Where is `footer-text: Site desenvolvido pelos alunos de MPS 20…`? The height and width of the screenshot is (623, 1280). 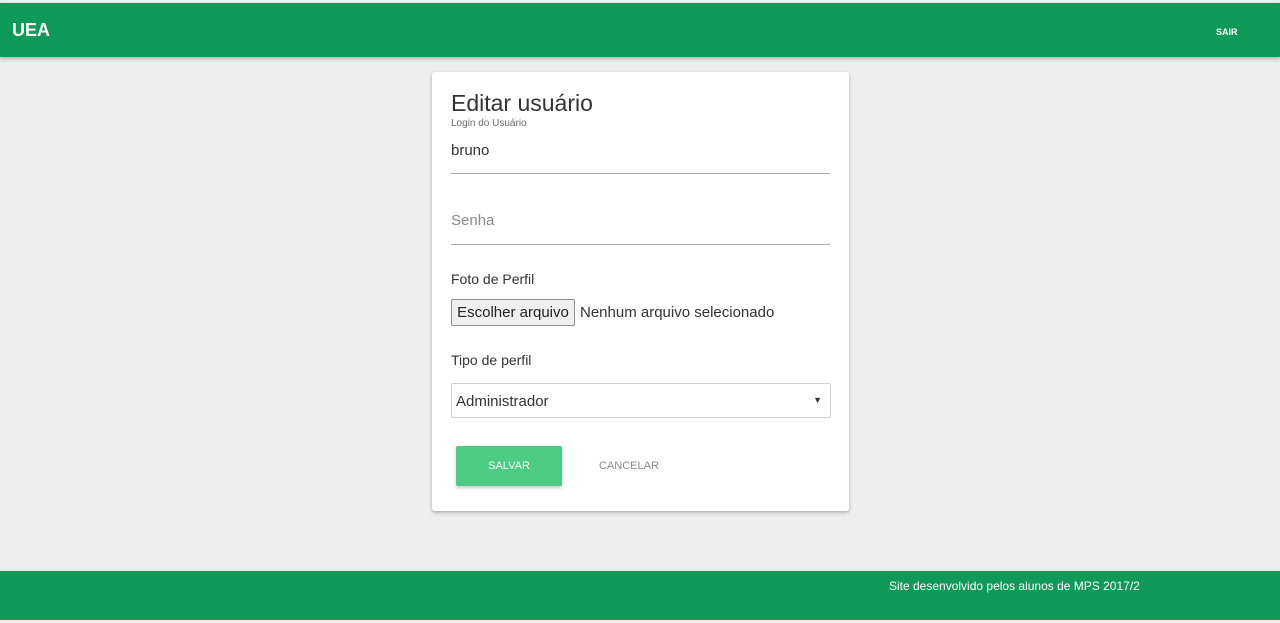
footer-text: Site desenvolvido pelos alunos de MPS 20… is located at coordinates (1014, 586).